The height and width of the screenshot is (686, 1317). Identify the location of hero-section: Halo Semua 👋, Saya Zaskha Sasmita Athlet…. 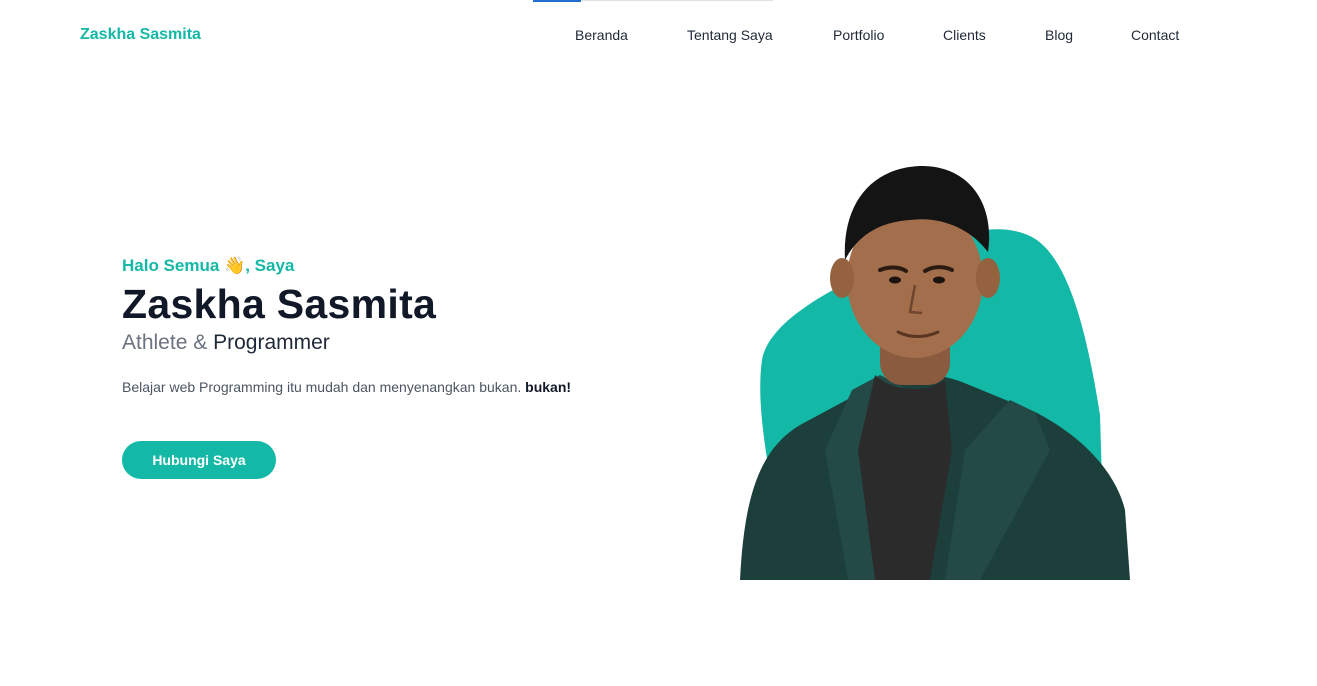
(402, 366).